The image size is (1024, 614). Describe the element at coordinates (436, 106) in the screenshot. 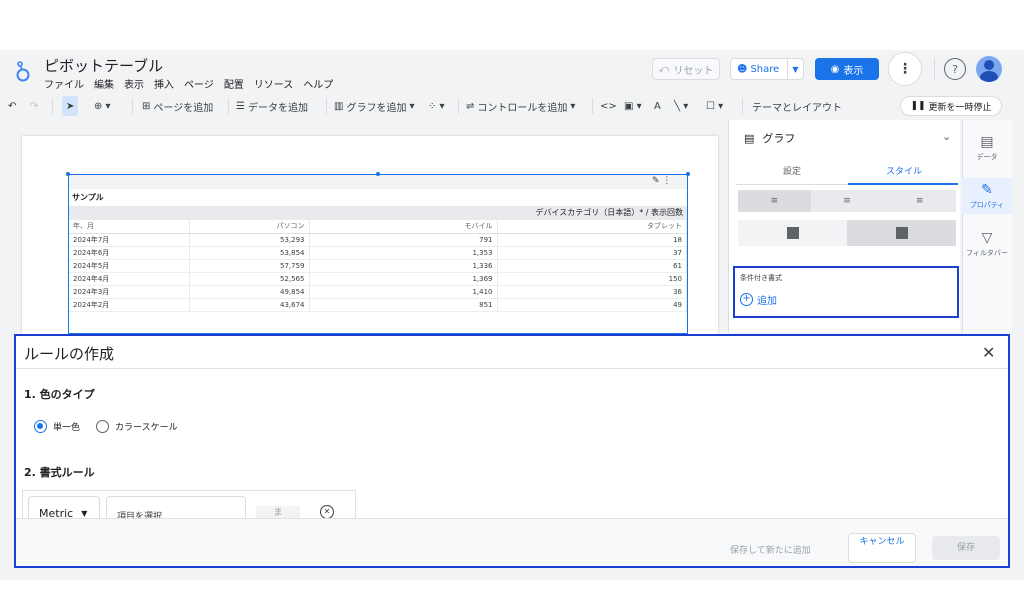

I see `community-viz-icon: ⁘ ▾` at that location.